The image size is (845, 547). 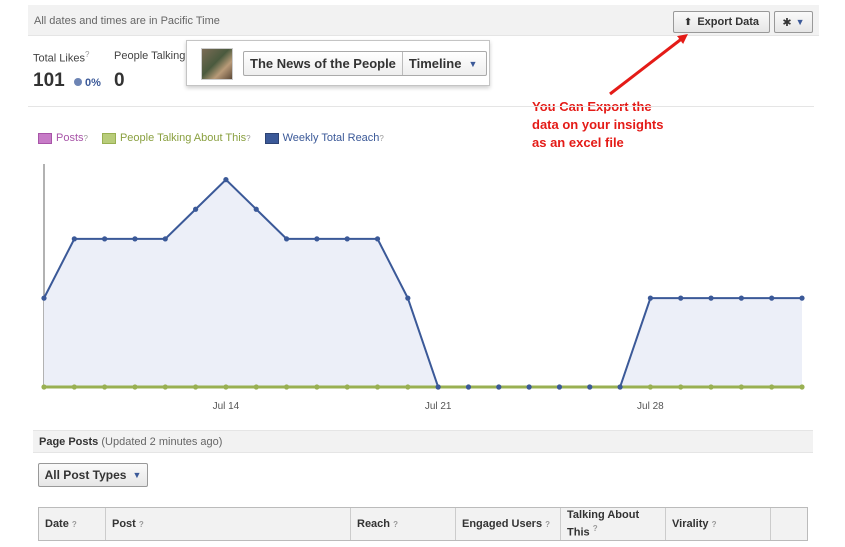 I want to click on column-reach: Reach ?, so click(x=403, y=524).